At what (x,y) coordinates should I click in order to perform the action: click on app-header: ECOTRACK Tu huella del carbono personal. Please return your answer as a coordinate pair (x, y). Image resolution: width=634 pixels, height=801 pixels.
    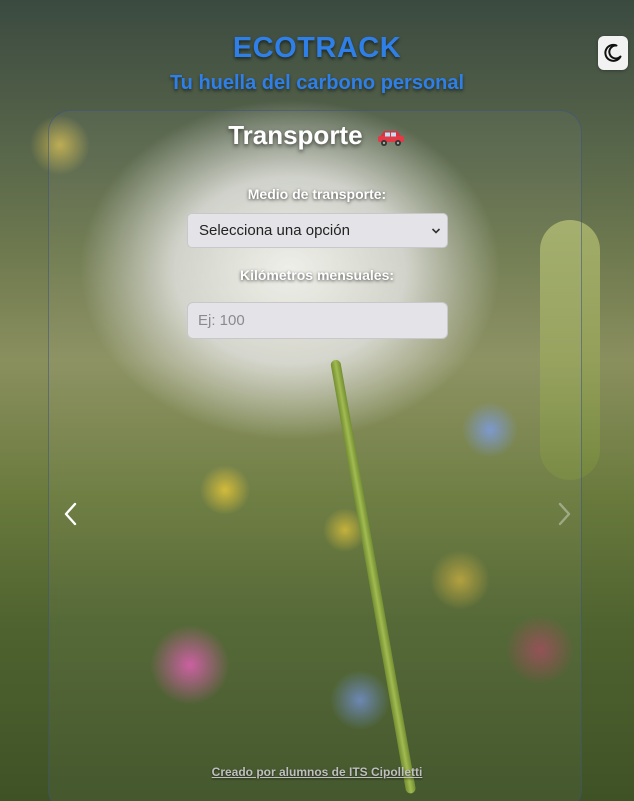
    Looking at the image, I should click on (317, 63).